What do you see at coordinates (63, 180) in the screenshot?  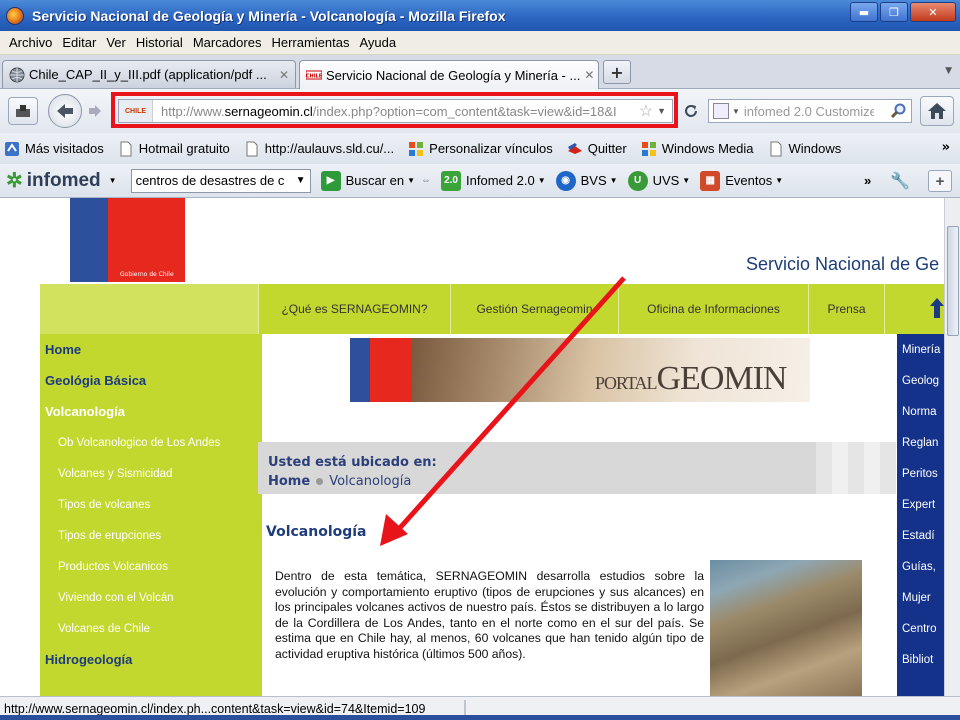 I see `infomed-logo-text: infomed` at bounding box center [63, 180].